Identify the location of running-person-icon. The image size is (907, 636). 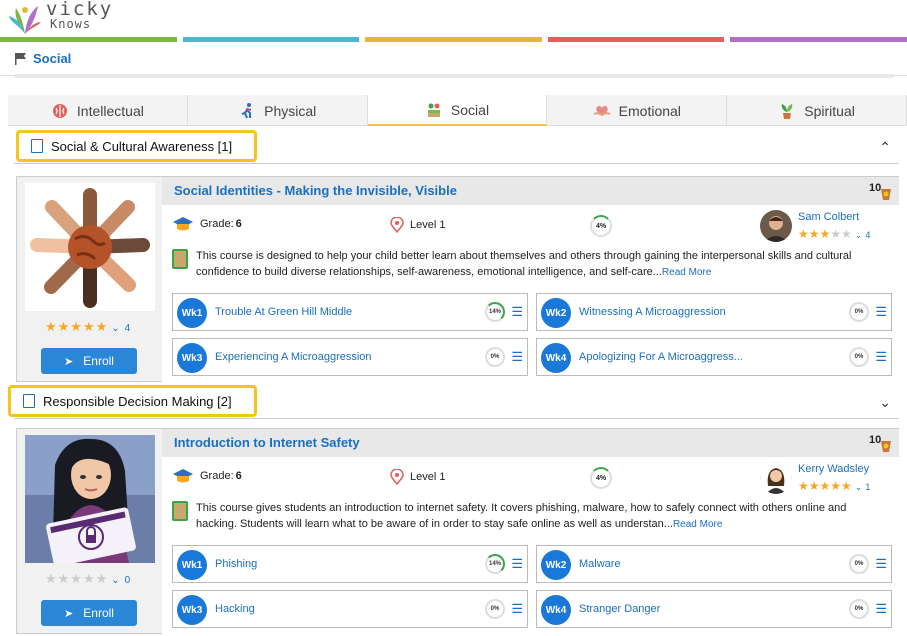
(246, 110).